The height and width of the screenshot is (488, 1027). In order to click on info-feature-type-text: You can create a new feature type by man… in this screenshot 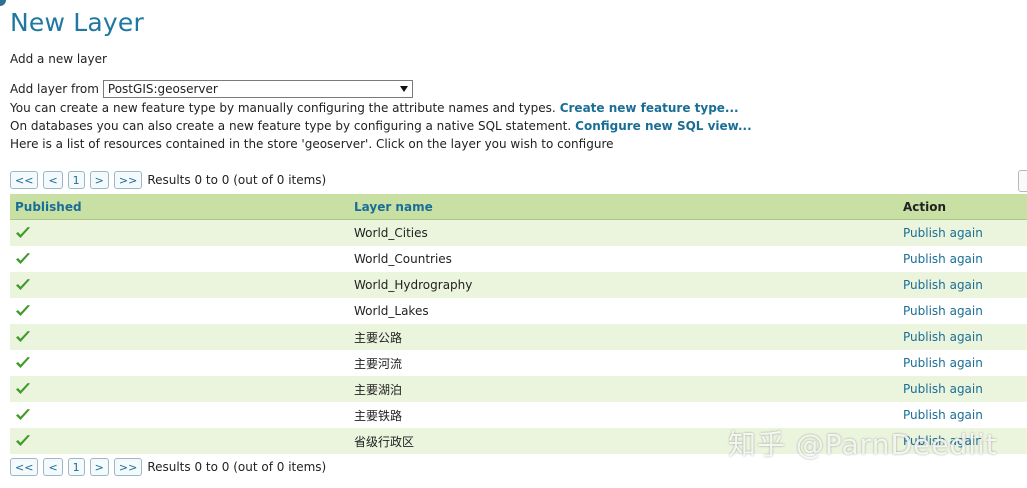, I will do `click(283, 108)`.